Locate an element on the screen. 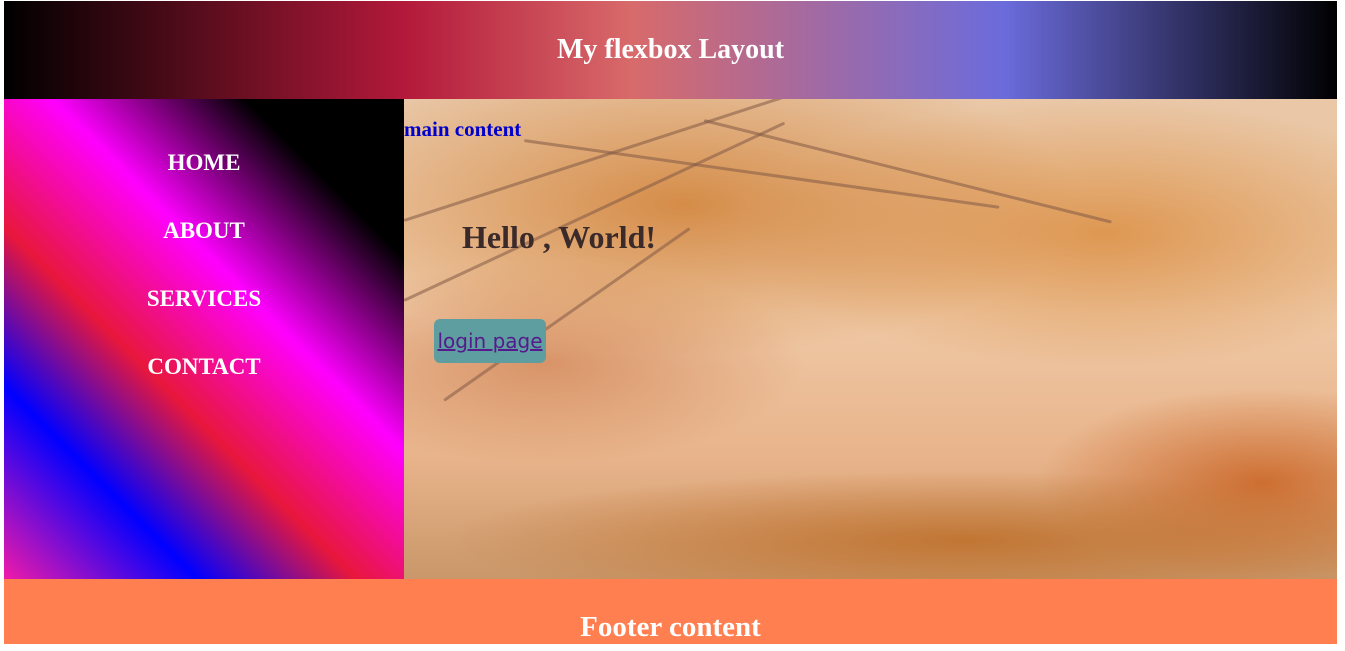 The image size is (1345, 651). footer-text: Footer content is located at coordinates (670, 627).